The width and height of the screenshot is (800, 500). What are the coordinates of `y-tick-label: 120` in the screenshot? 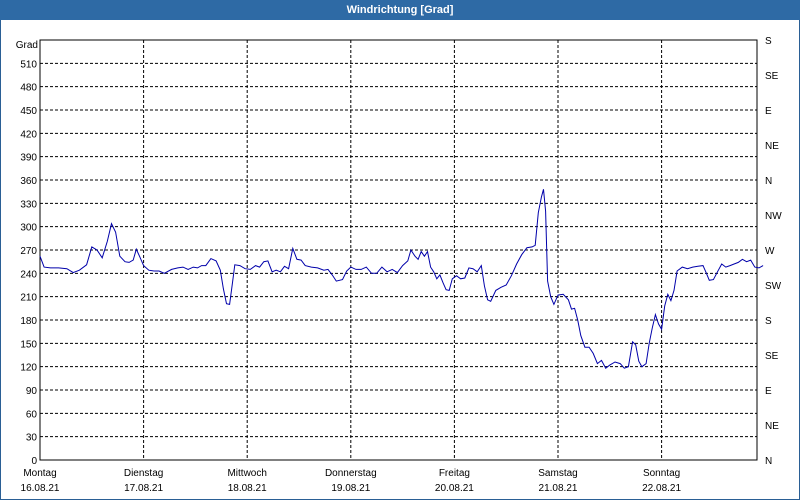 It's located at (28, 368).